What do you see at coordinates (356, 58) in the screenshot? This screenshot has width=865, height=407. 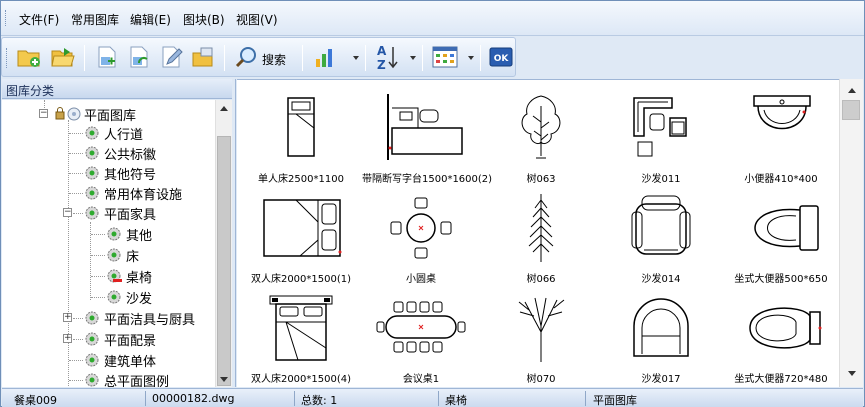 I see `chart-view-dropdown-icon` at bounding box center [356, 58].